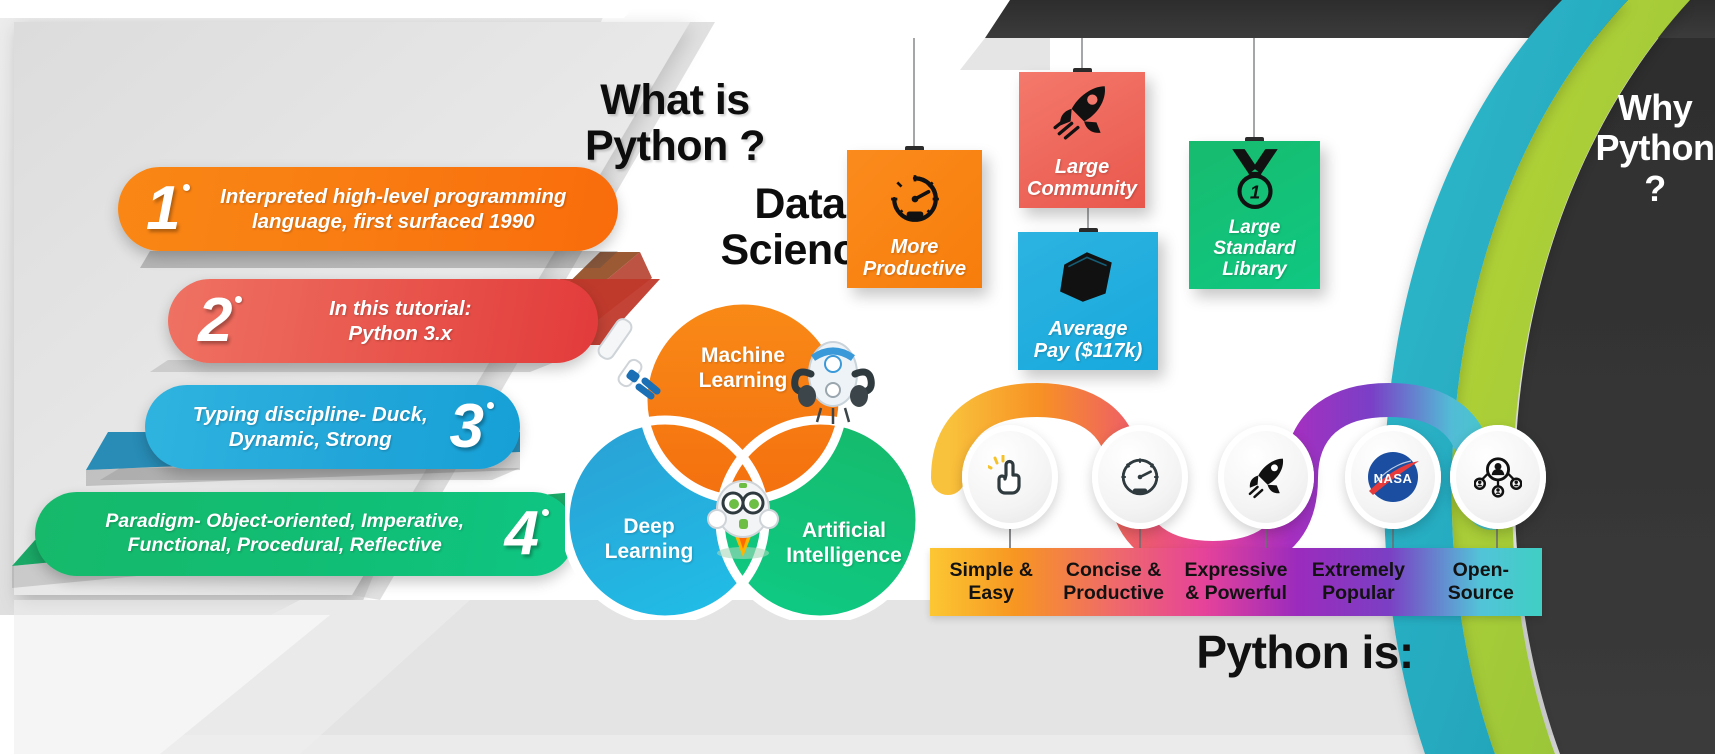  Describe the element at coordinates (1655, 148) in the screenshot. I see `why-python-line2: Python` at that location.